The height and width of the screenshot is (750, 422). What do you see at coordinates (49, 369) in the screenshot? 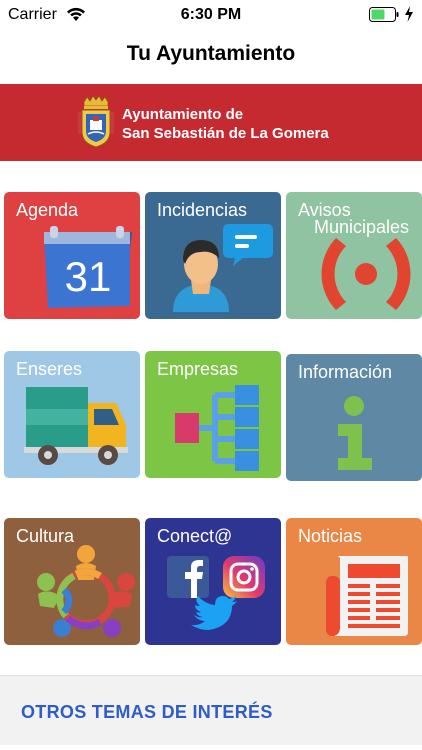
I see `tile-label-enseres: Enseres` at bounding box center [49, 369].